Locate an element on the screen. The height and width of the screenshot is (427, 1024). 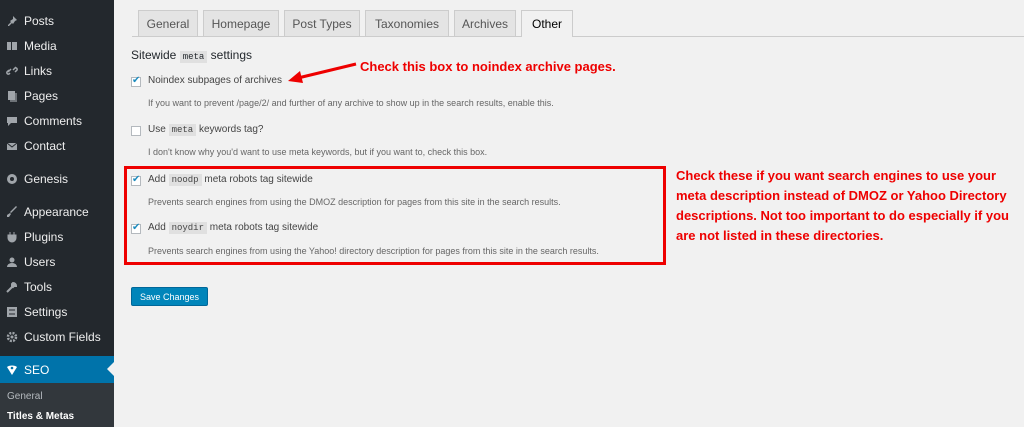
sidebar-item-label: Settings is located at coordinates (46, 311).